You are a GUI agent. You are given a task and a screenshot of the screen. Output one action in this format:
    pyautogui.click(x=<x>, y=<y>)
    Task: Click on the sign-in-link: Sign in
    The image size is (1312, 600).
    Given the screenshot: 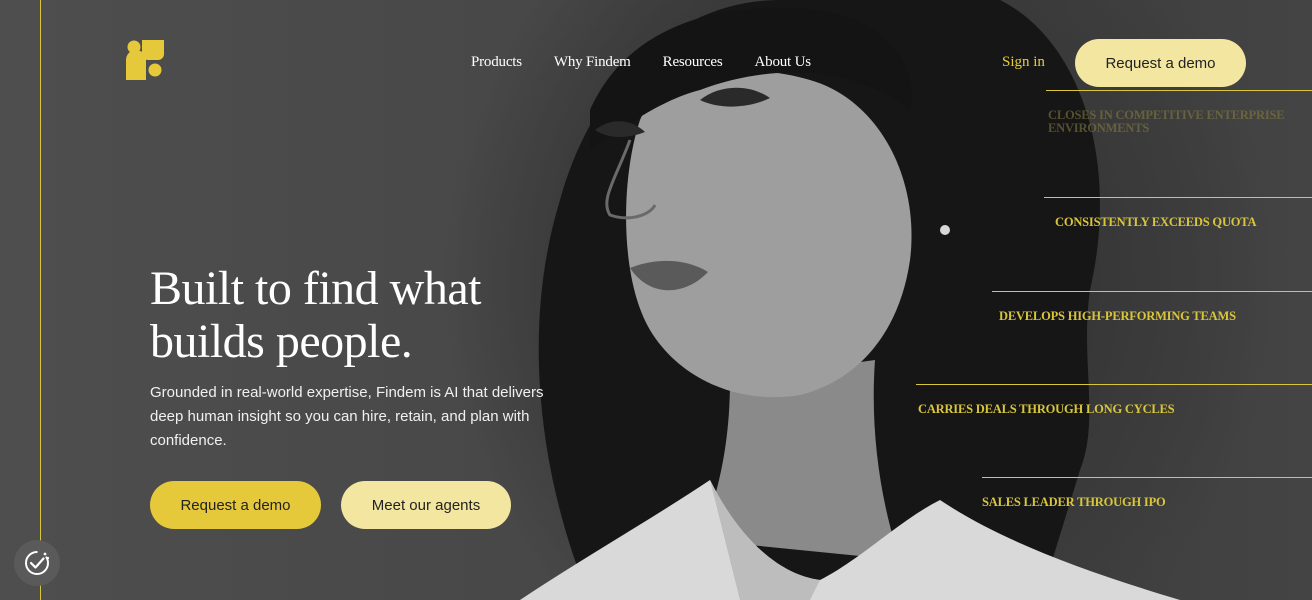 What is the action you would take?
    pyautogui.click(x=1023, y=62)
    